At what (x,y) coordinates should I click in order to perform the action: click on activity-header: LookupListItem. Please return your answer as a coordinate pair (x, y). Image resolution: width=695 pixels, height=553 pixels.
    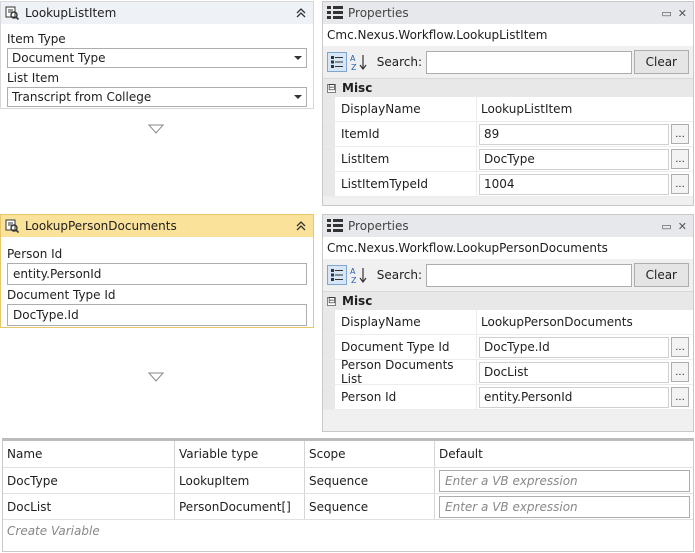
    Looking at the image, I should click on (157, 13).